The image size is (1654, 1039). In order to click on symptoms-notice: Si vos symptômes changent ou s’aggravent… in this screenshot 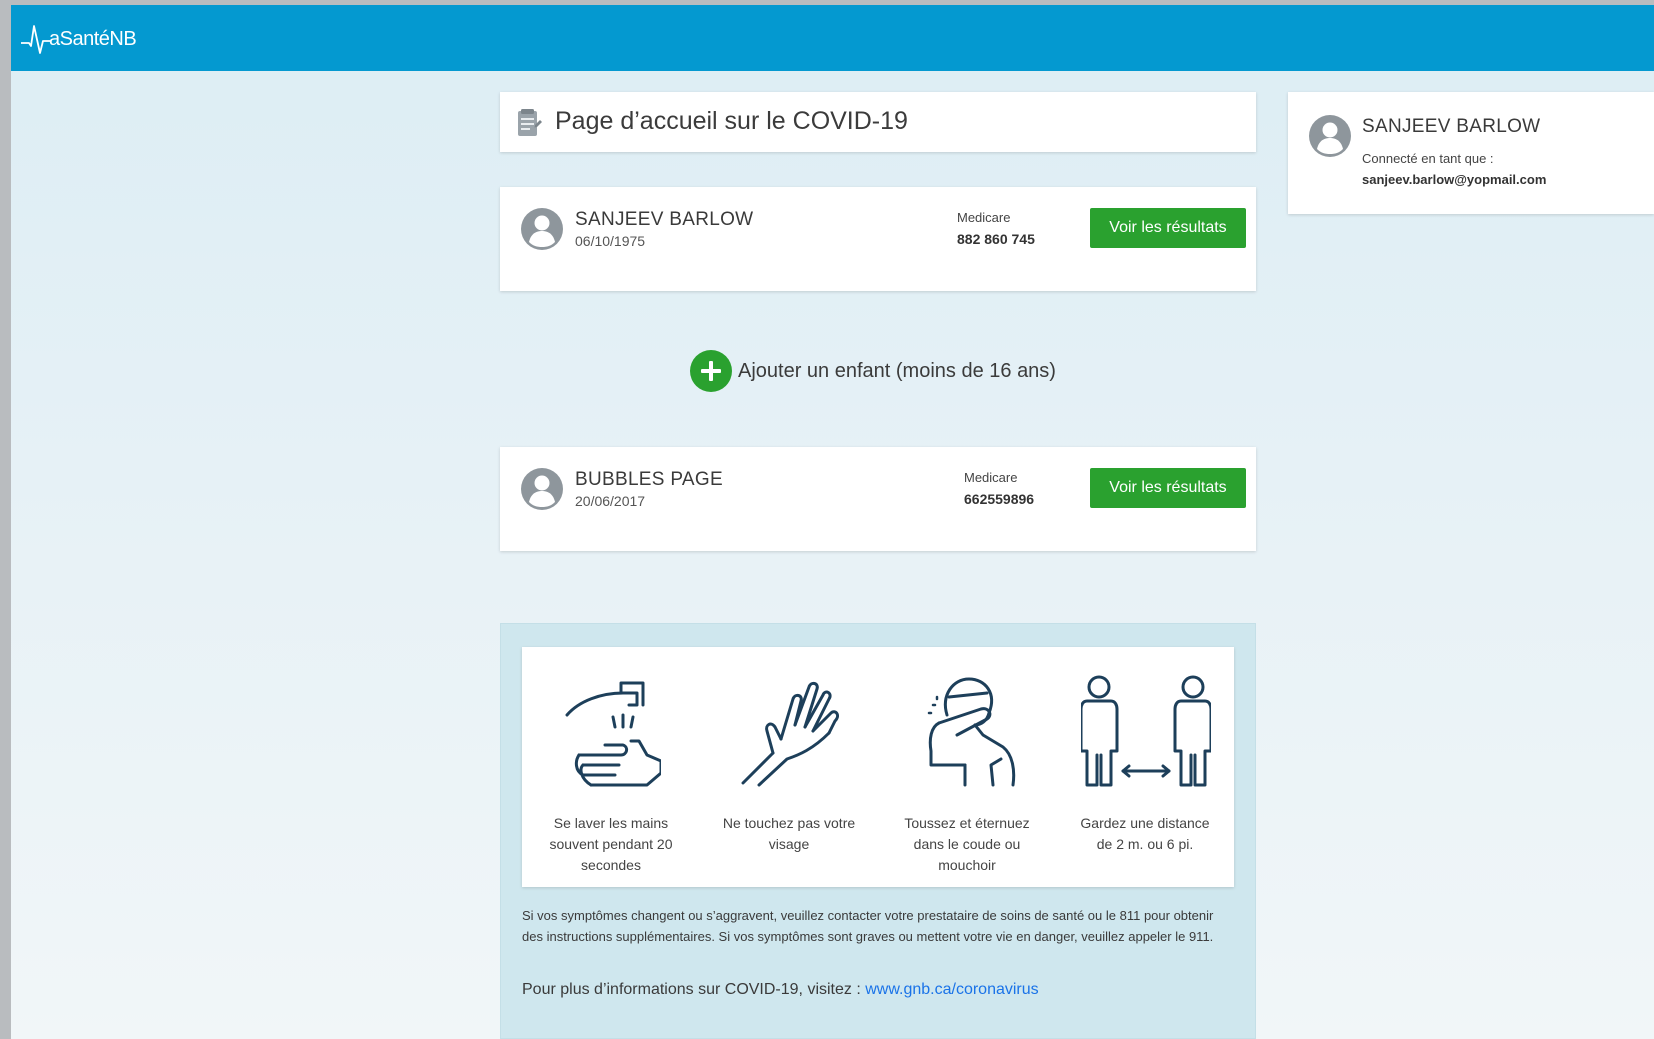, I will do `click(868, 926)`.